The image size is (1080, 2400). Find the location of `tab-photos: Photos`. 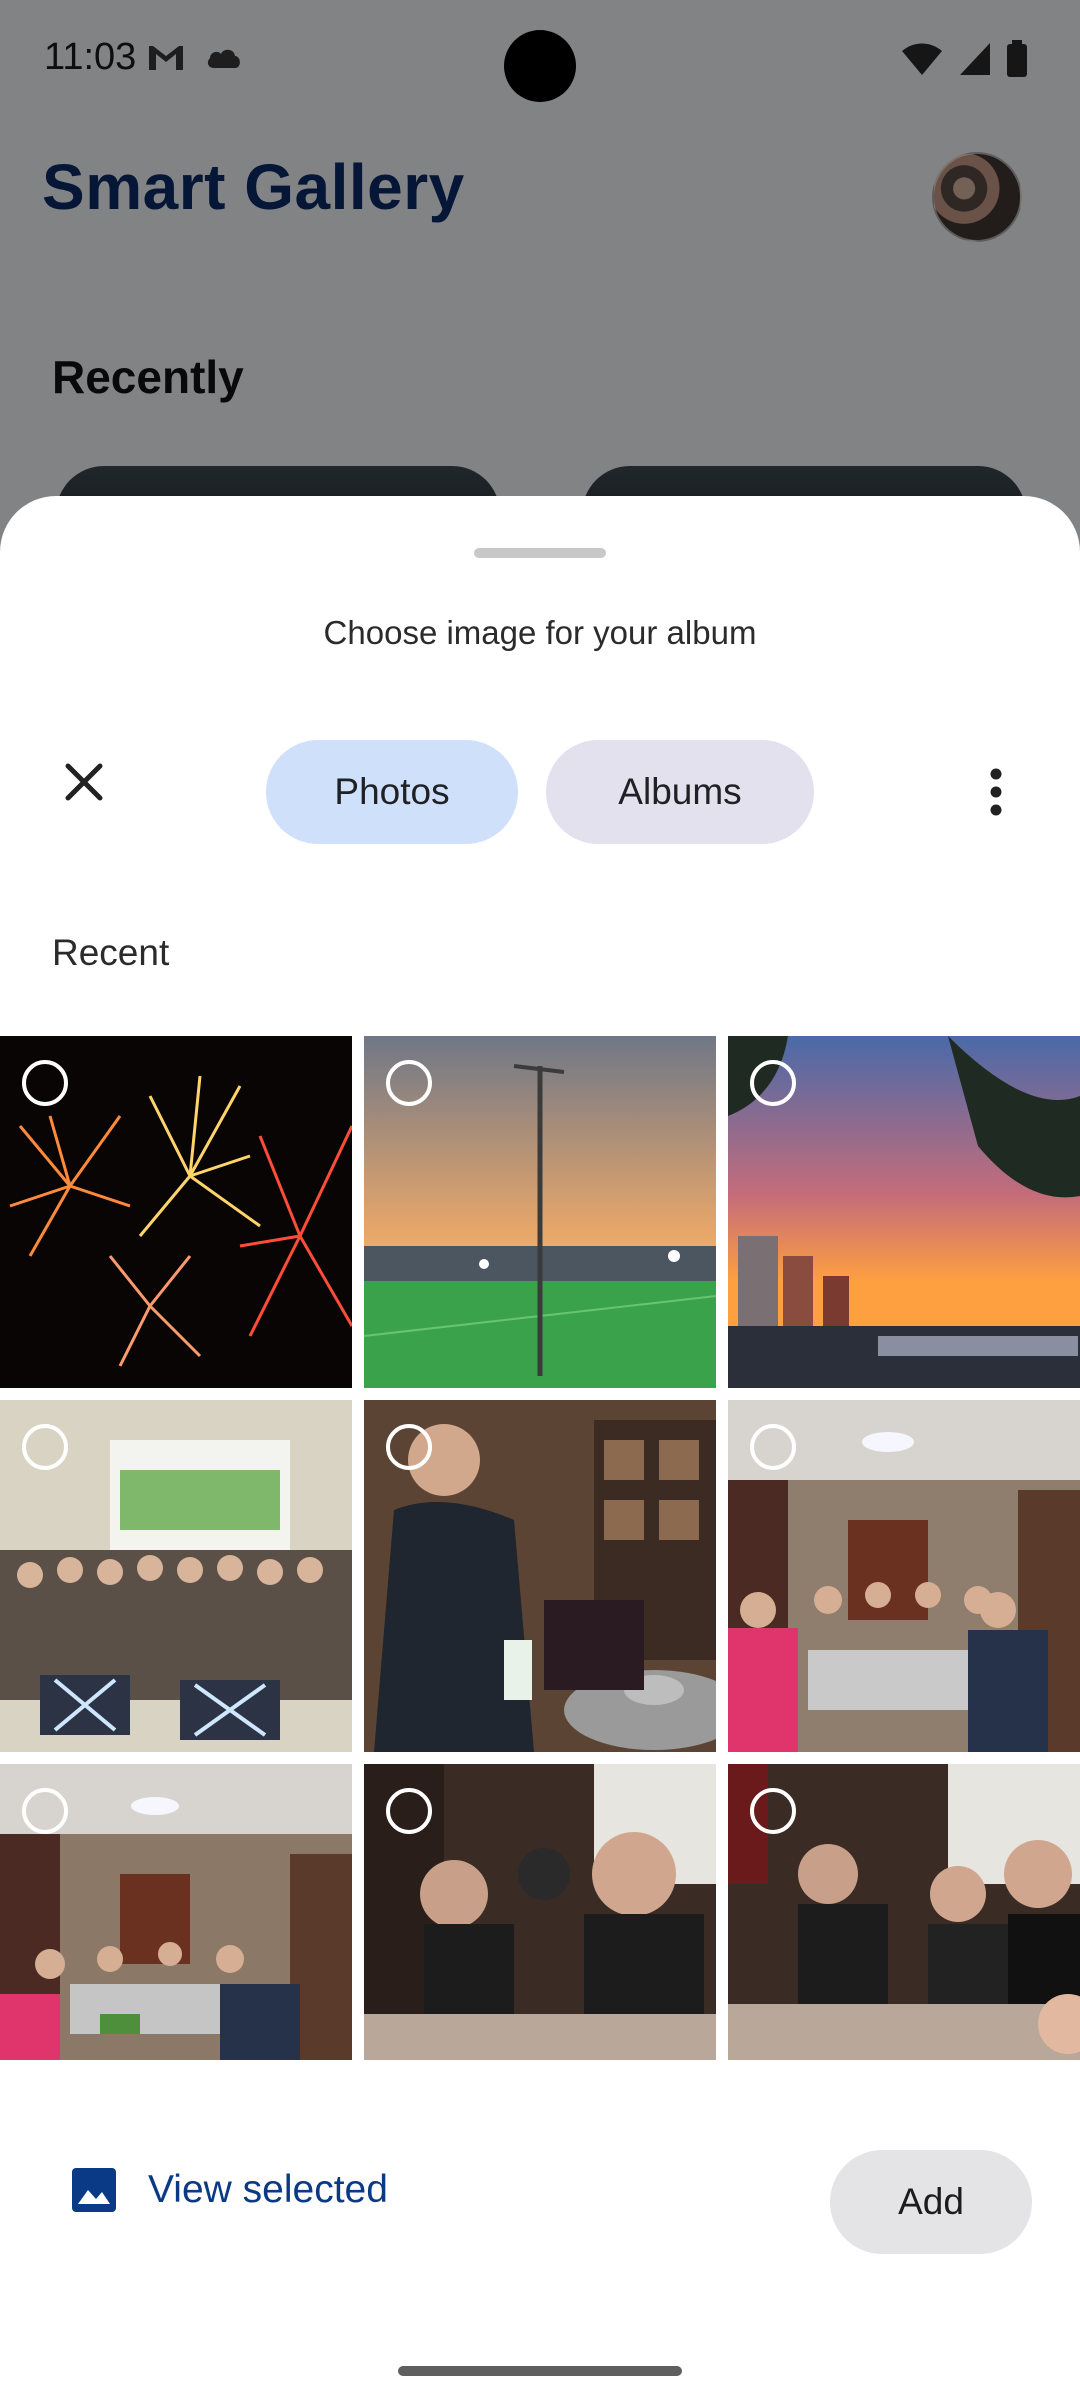

tab-photos: Photos is located at coordinates (392, 792).